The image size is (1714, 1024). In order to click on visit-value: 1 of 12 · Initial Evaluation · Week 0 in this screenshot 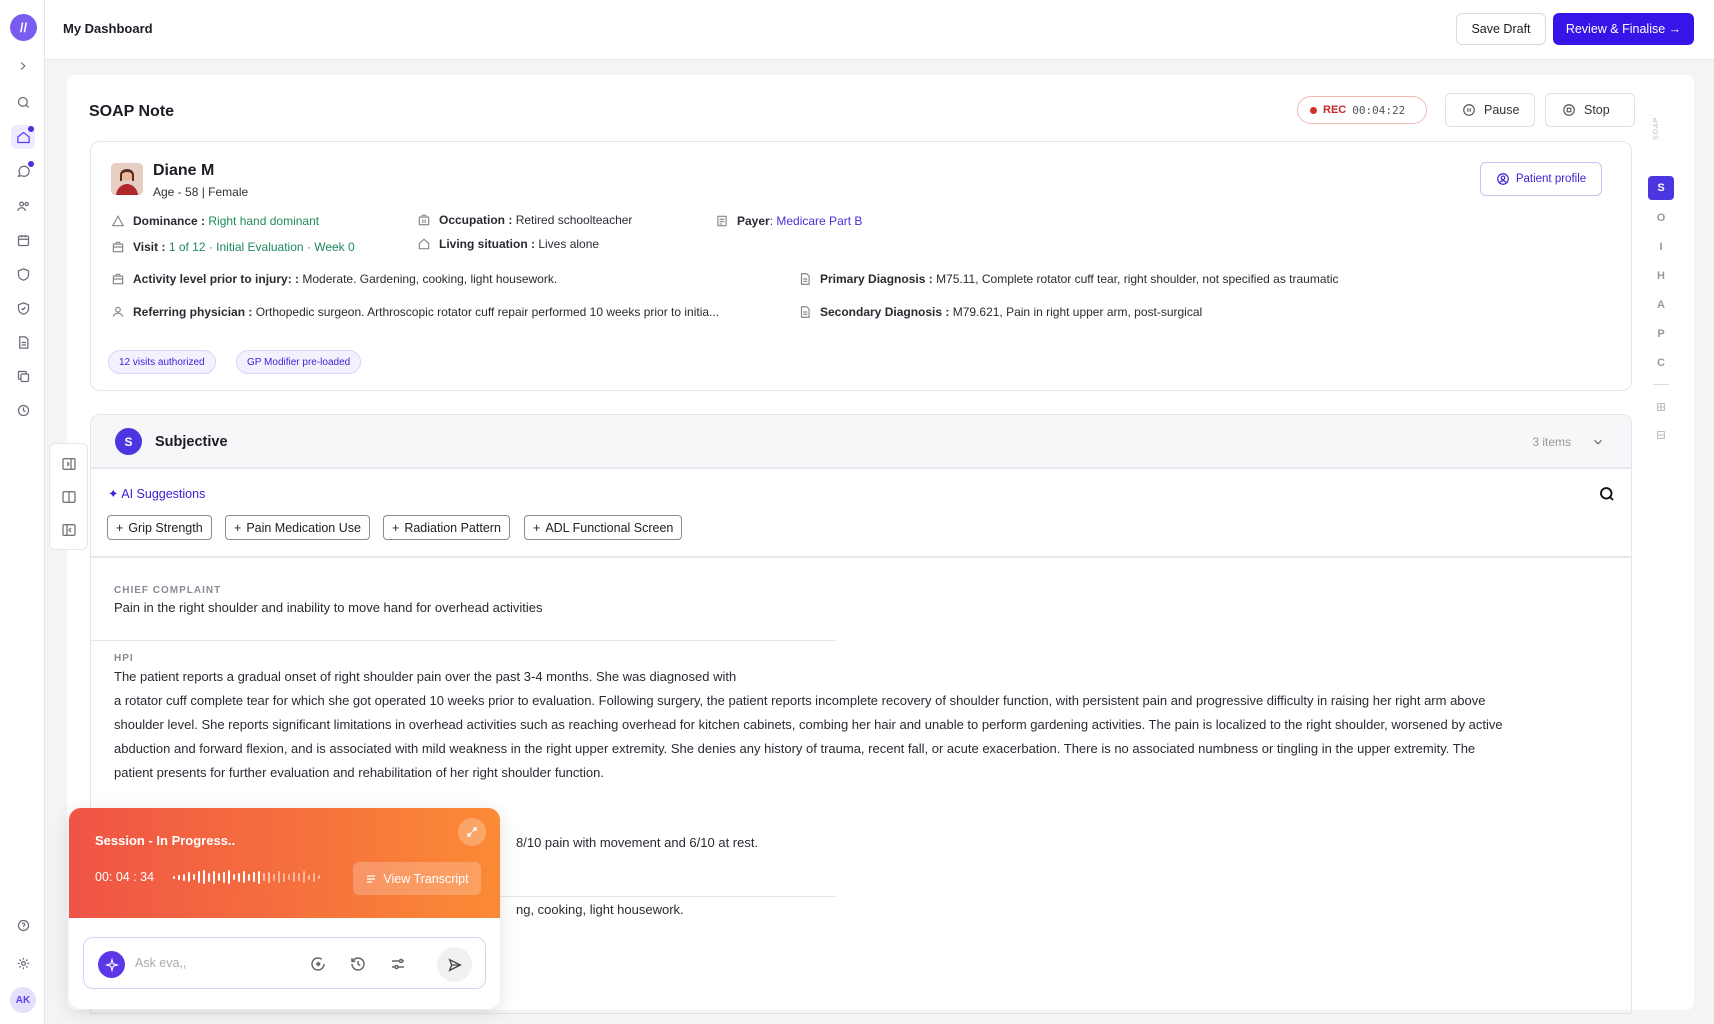, I will do `click(261, 247)`.